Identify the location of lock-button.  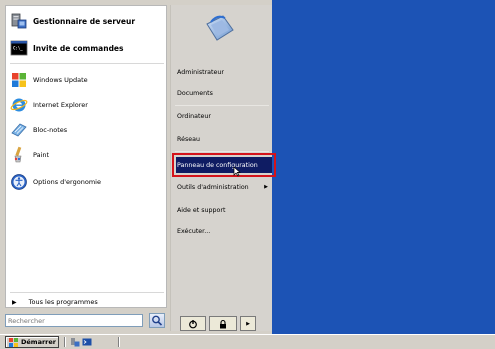
(223, 323).